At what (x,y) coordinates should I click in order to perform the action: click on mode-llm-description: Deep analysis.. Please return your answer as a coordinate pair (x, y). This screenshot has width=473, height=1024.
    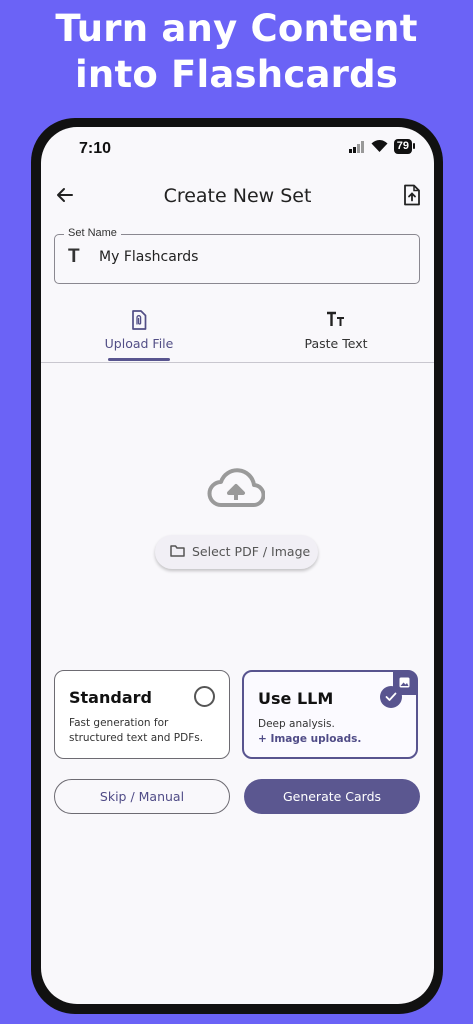
    Looking at the image, I should click on (296, 724).